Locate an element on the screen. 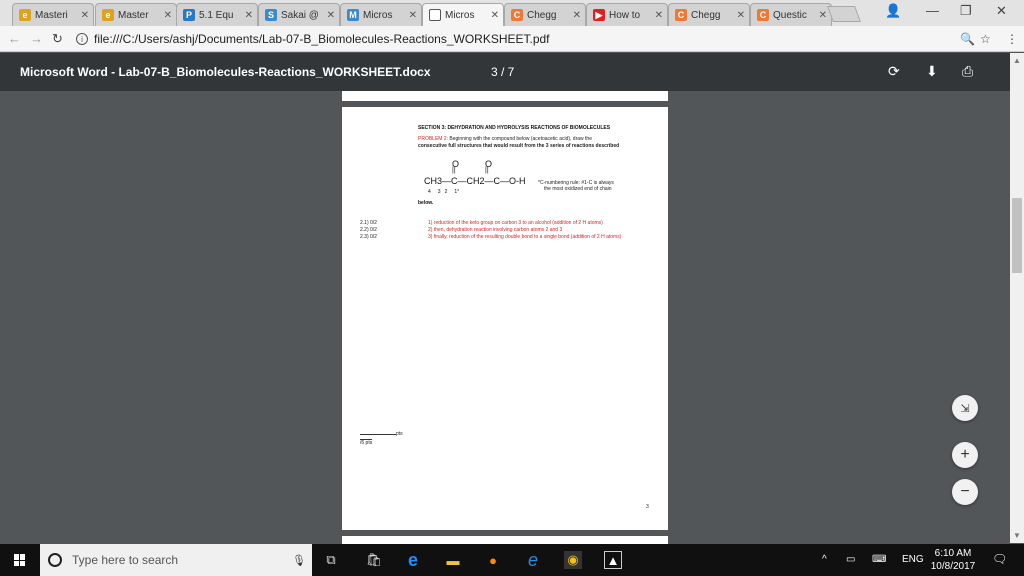 The height and width of the screenshot is (576, 1024). zoom-icon: 🔍 is located at coordinates (967, 39).